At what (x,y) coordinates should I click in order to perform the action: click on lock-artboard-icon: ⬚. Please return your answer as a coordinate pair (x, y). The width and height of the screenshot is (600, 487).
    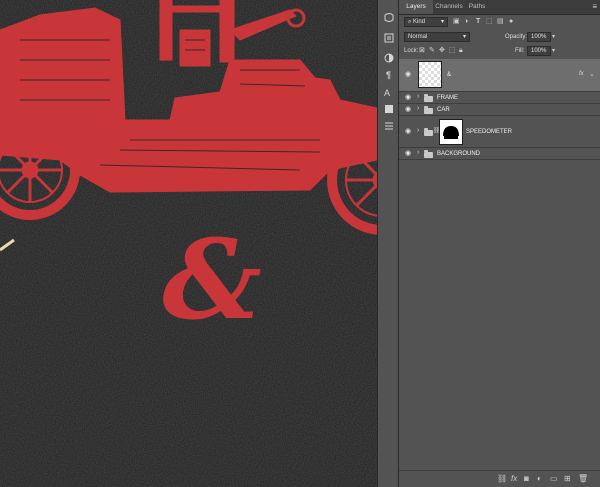
    Looking at the image, I should click on (452, 51).